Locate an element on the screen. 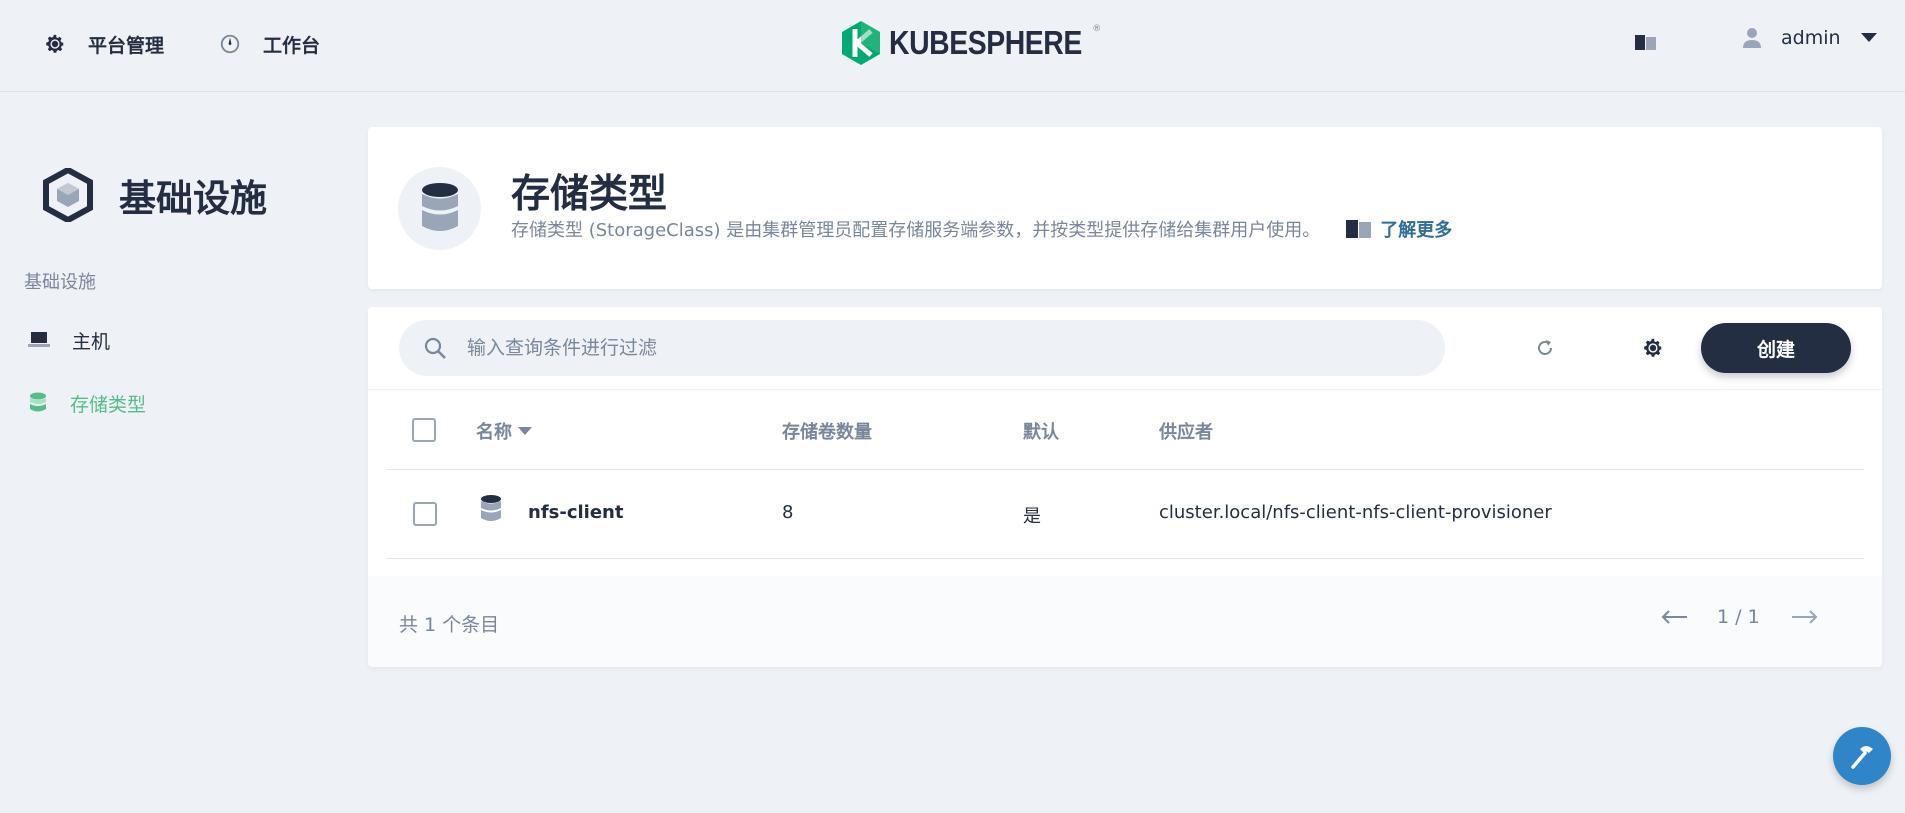 The height and width of the screenshot is (813, 1905). refresh-icon is located at coordinates (1545, 348).